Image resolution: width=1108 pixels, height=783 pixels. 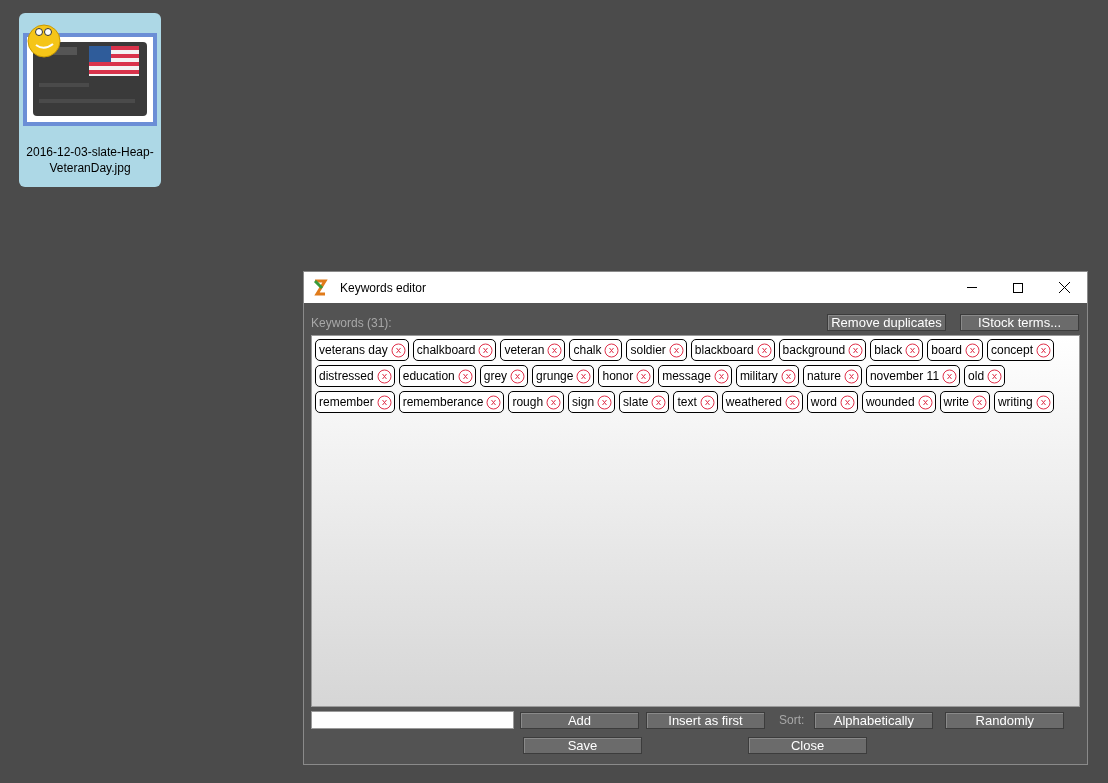 I want to click on keyword-text: november 11, so click(x=904, y=376).